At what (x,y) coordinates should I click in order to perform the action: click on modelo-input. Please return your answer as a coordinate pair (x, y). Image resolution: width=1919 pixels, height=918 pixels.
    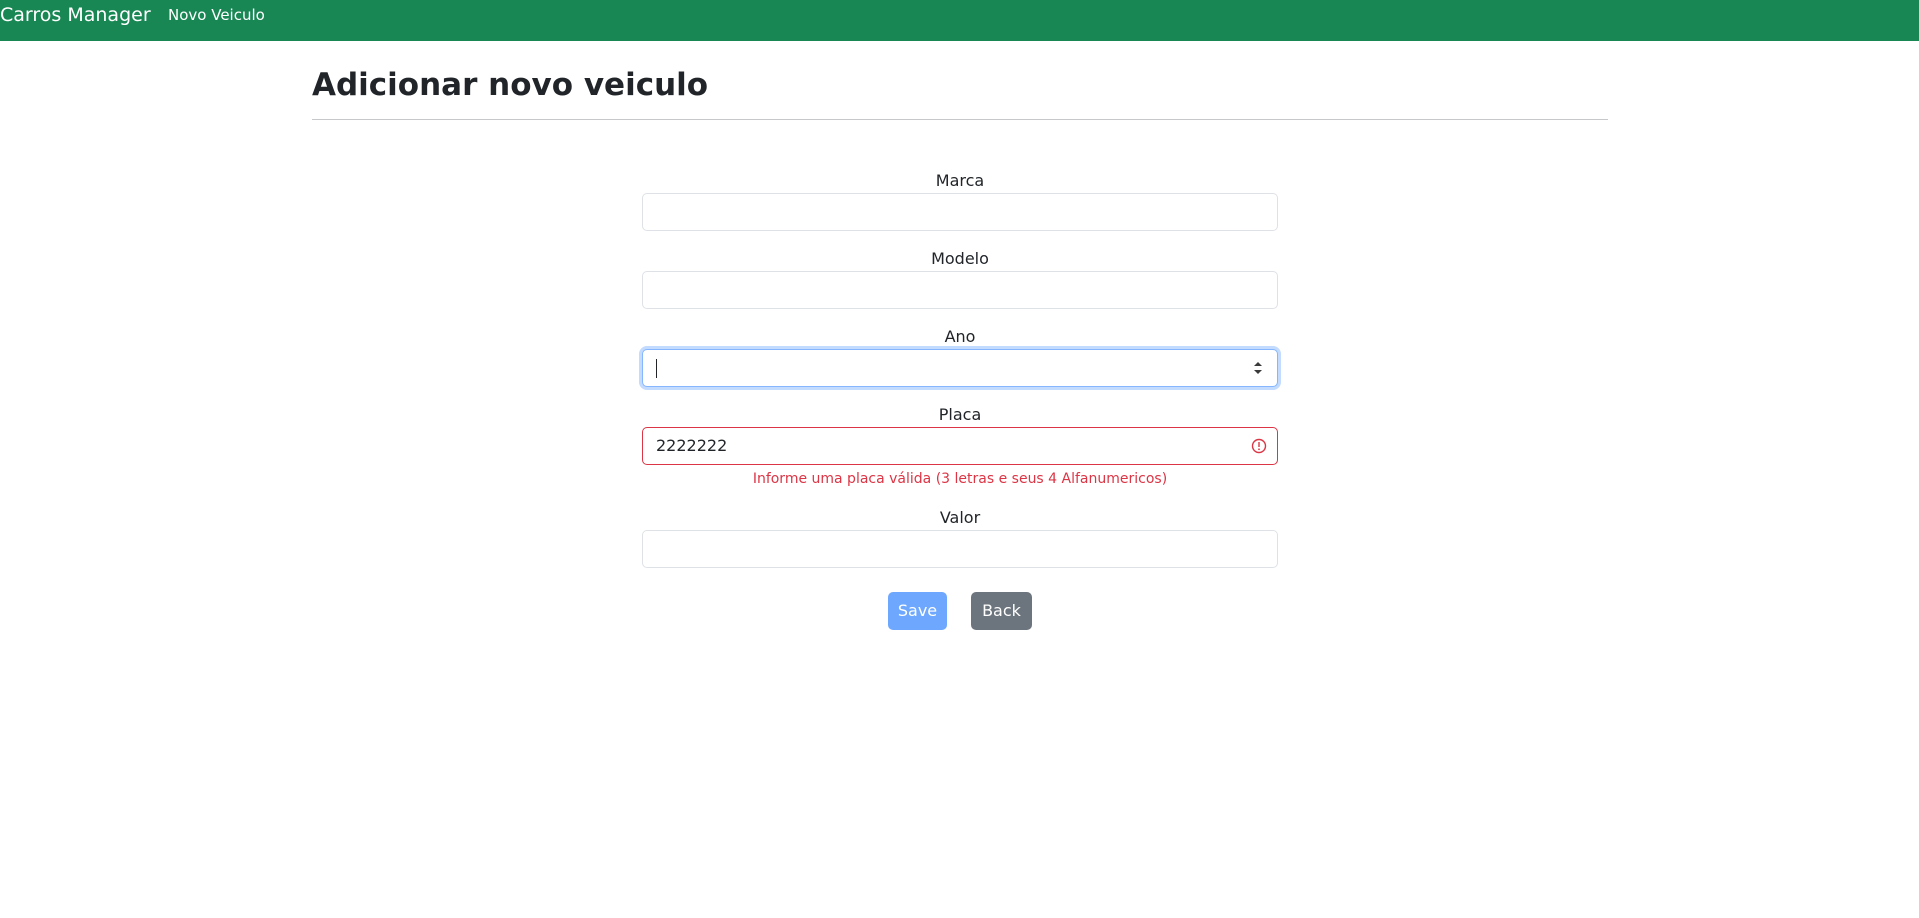
    Looking at the image, I should click on (960, 290).